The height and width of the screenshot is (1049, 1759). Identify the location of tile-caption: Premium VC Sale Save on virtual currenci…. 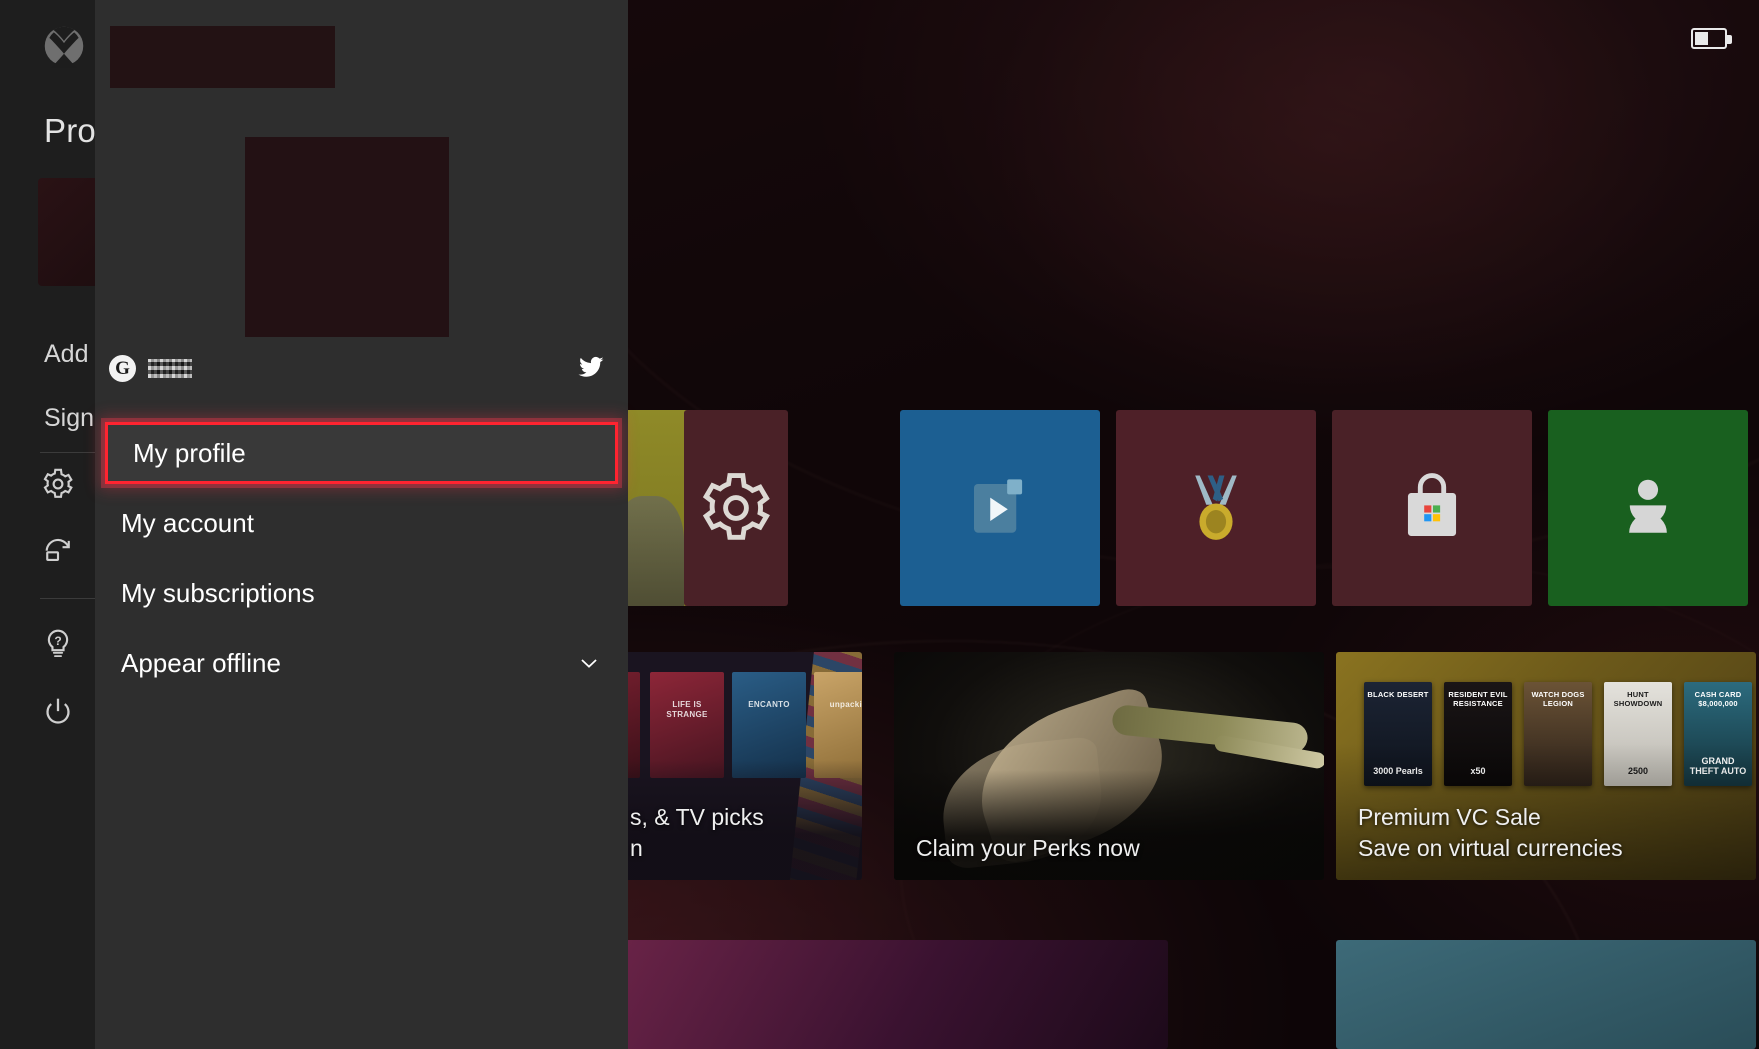
(1490, 833).